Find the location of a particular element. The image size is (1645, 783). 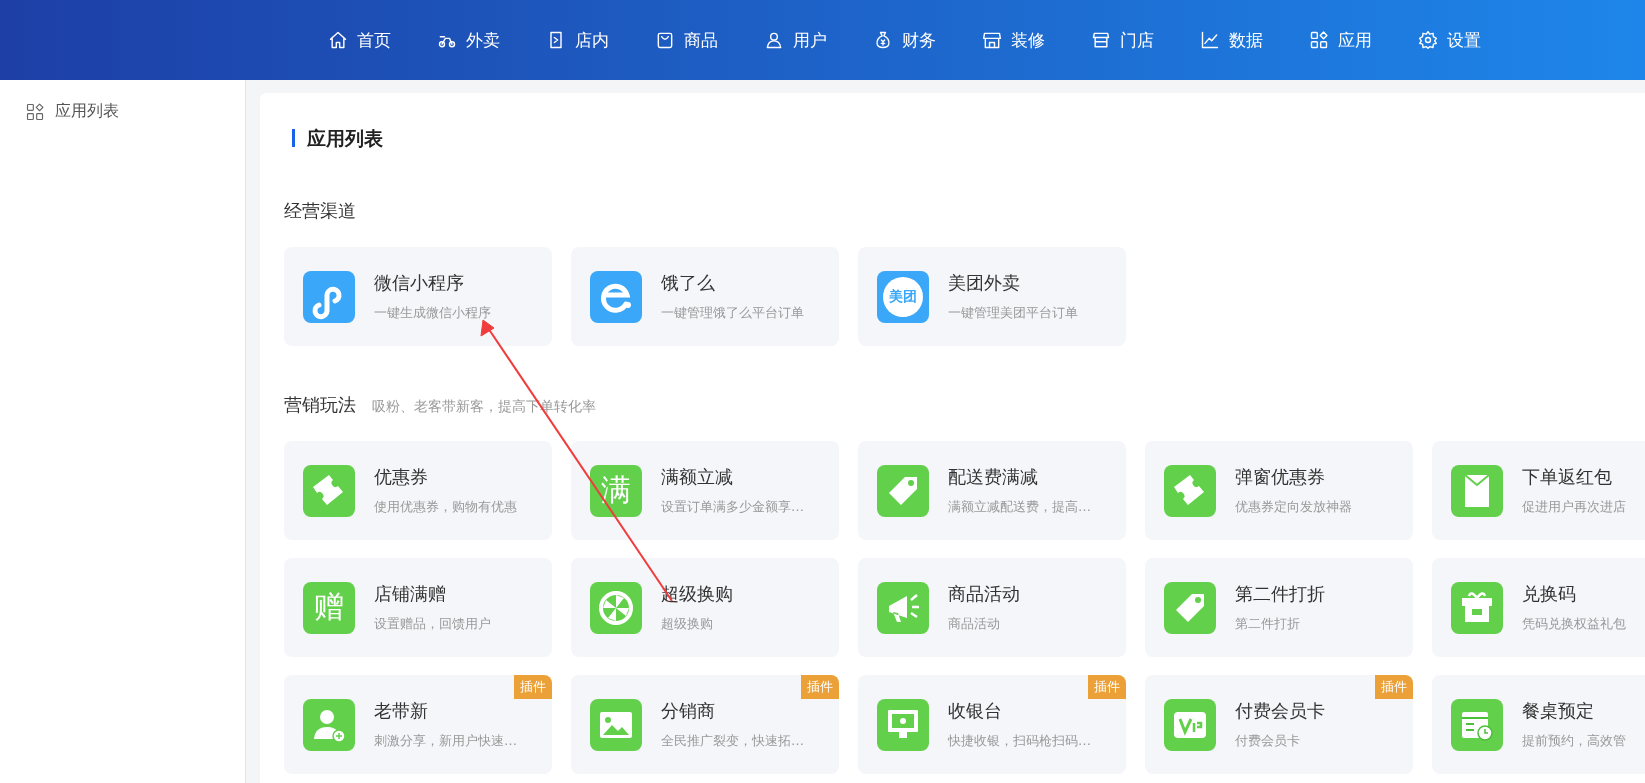

app-card: 下单返红包 促进用户再次进店 is located at coordinates (1538, 490).